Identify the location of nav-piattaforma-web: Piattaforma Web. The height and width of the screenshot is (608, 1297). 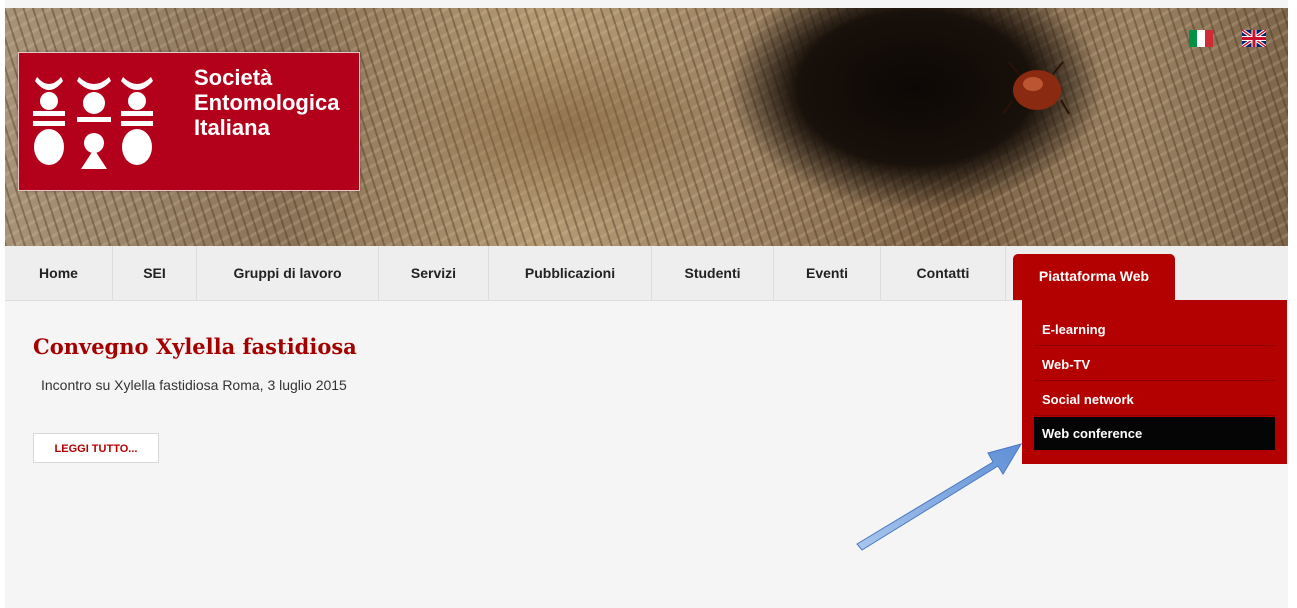
(1094, 277).